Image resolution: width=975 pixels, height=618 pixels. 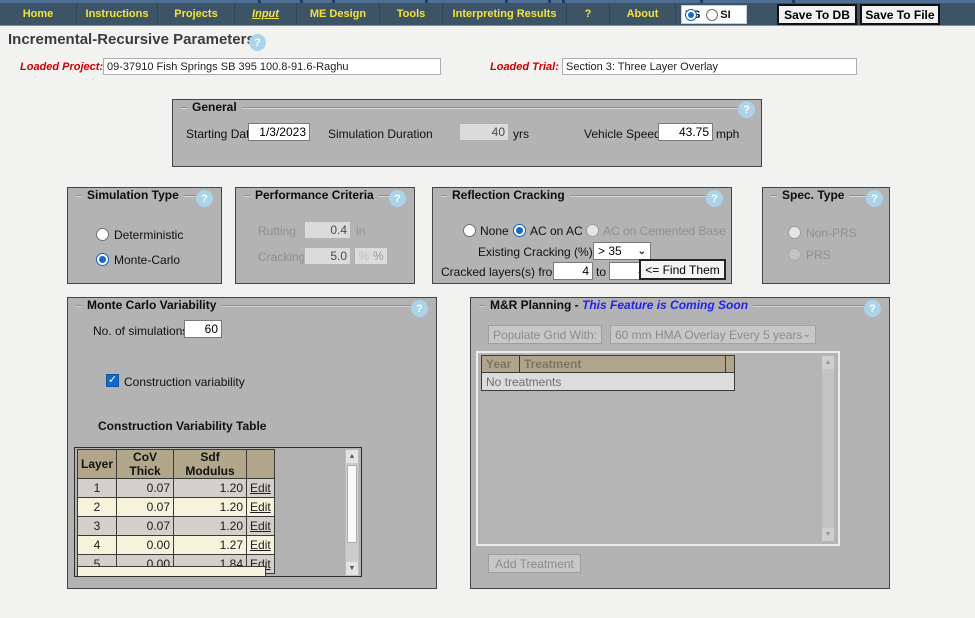 I want to click on nav-item-projects: Projects, so click(x=196, y=14).